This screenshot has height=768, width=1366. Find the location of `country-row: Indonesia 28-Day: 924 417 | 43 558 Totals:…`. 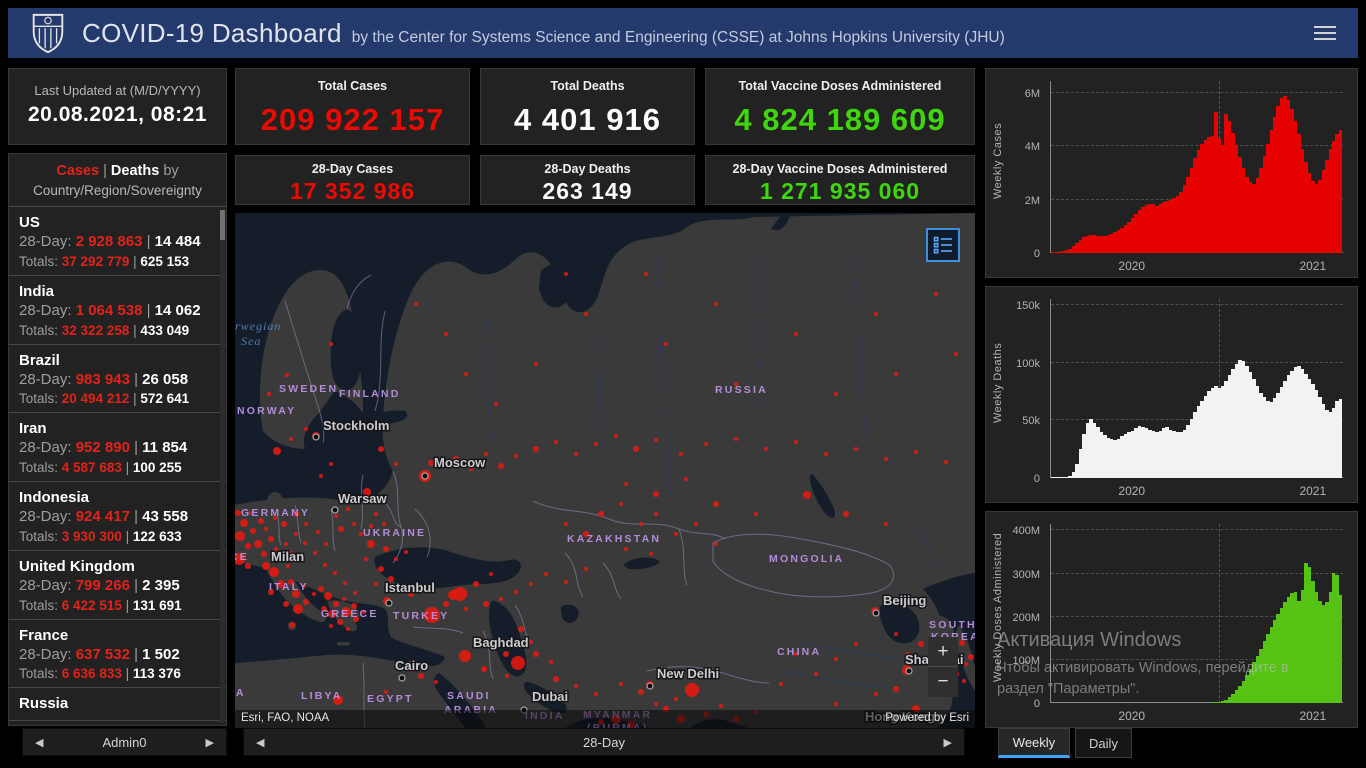

country-row: Indonesia 28-Day: 924 417 | 43 558 Totals:… is located at coordinates (117, 516).